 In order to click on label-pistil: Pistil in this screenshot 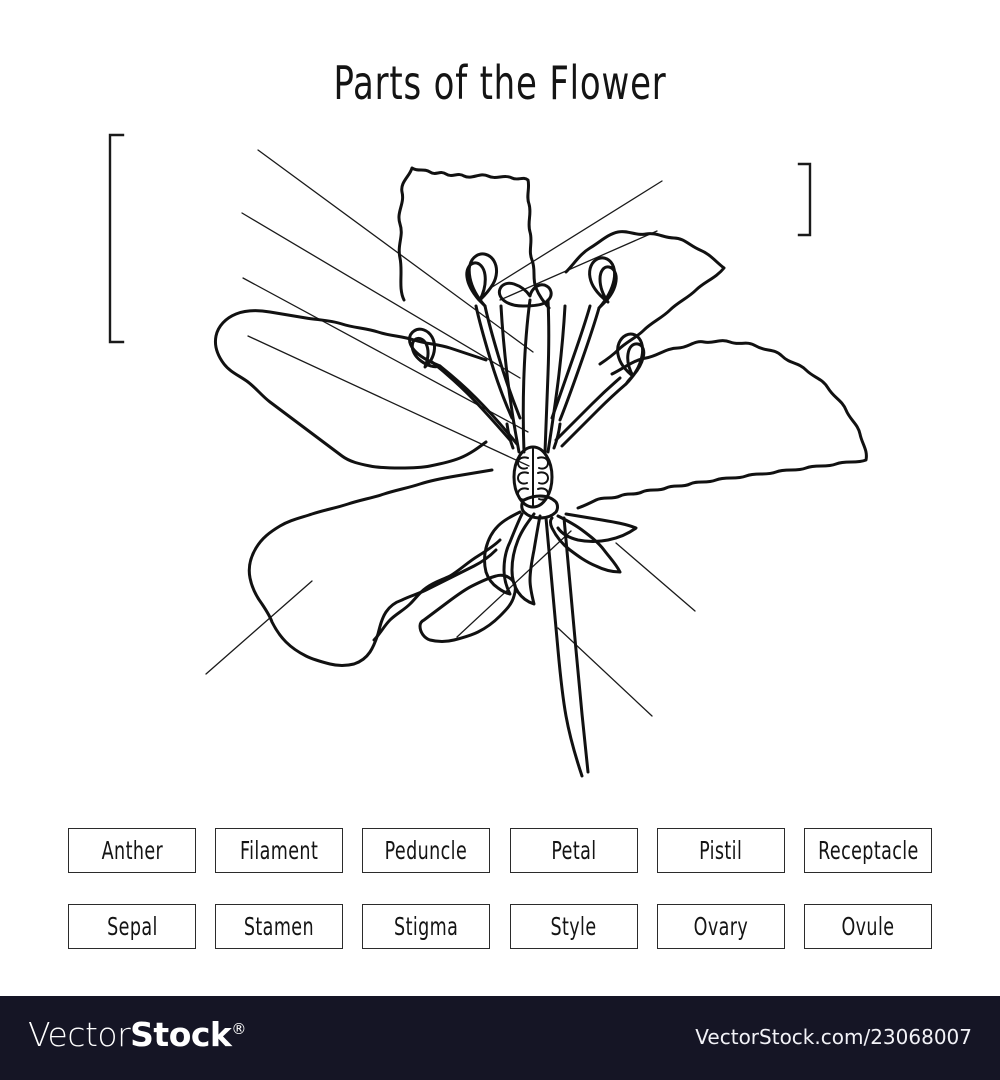, I will do `click(720, 850)`.